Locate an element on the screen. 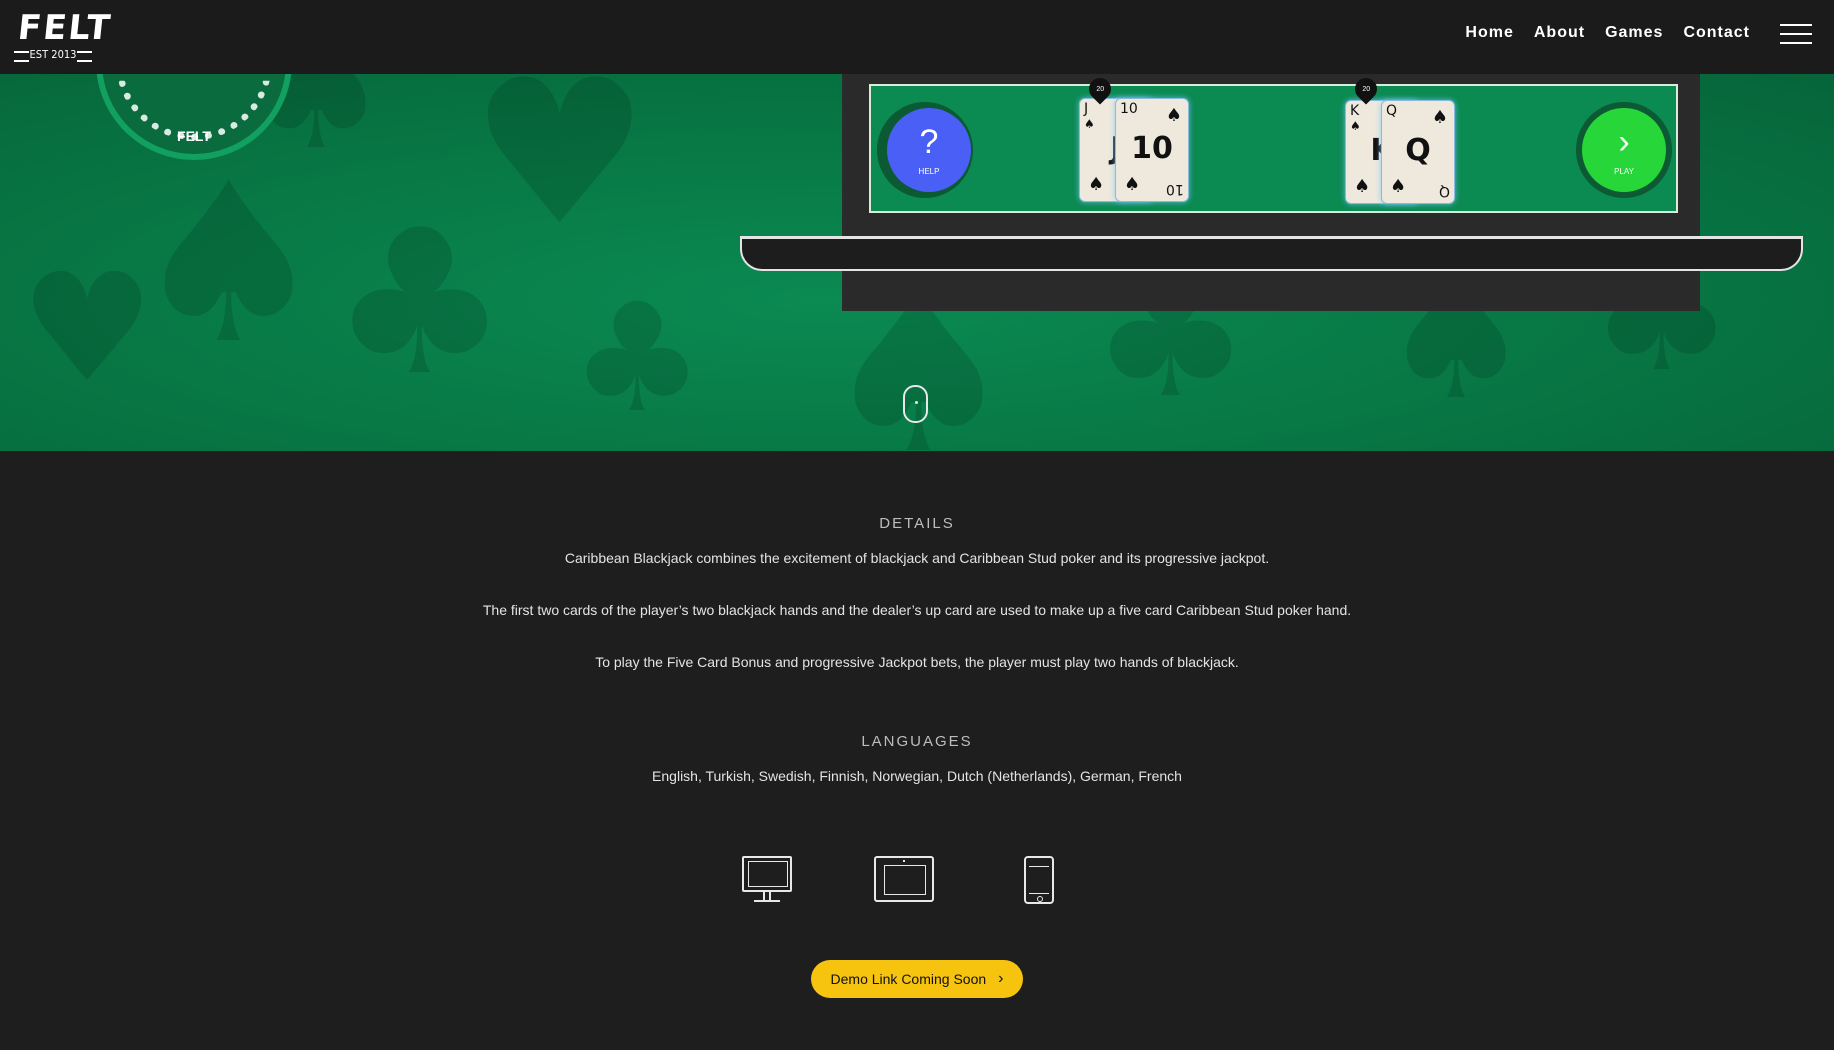 The height and width of the screenshot is (1050, 1834). felt-logo: FELT EST 2013 is located at coordinates (64, 36).